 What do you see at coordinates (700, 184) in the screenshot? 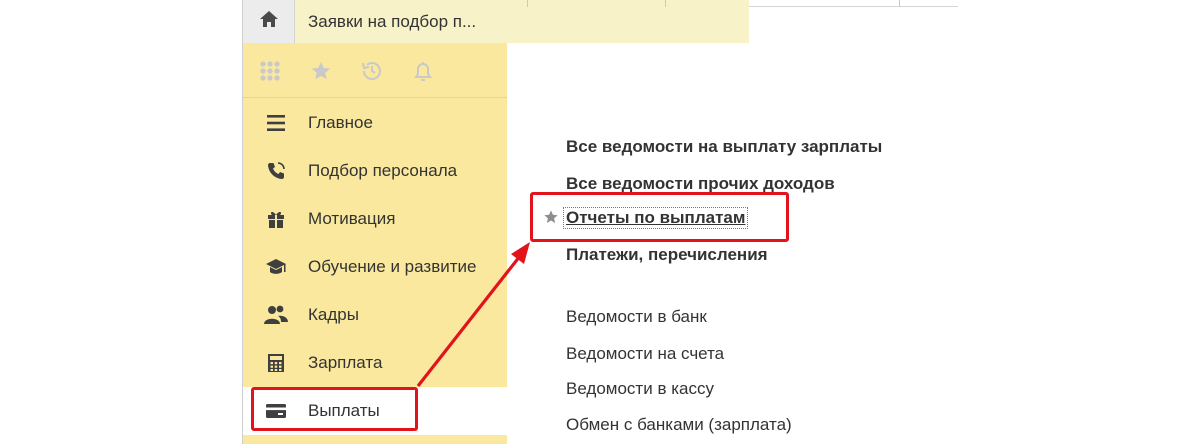
I see `link-all-other-income-statements: Все ведомости прочих доходов` at bounding box center [700, 184].